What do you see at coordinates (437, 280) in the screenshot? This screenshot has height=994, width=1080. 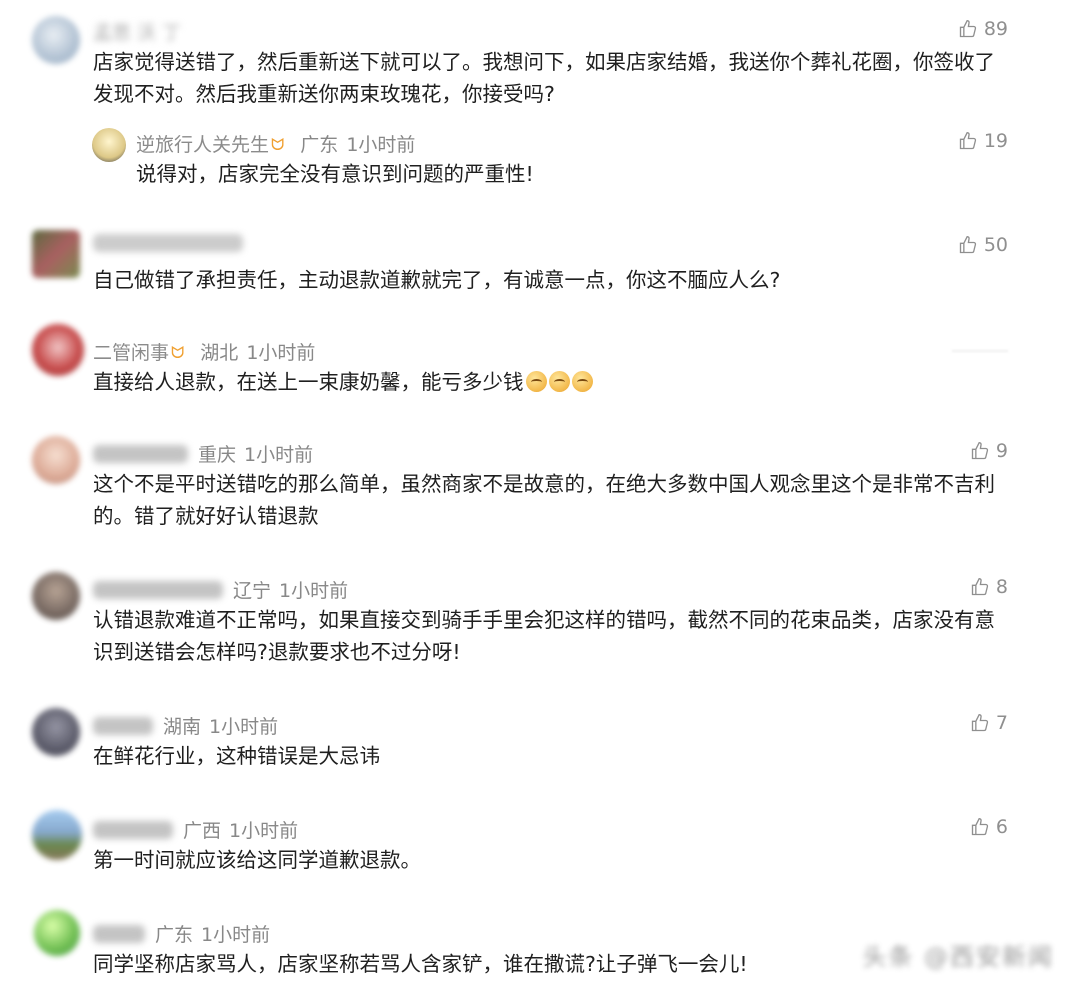 I see `comment-text: 自己做错了承担责任，主动退款道歉就完了，有诚意一点，你这不腼应人么?` at bounding box center [437, 280].